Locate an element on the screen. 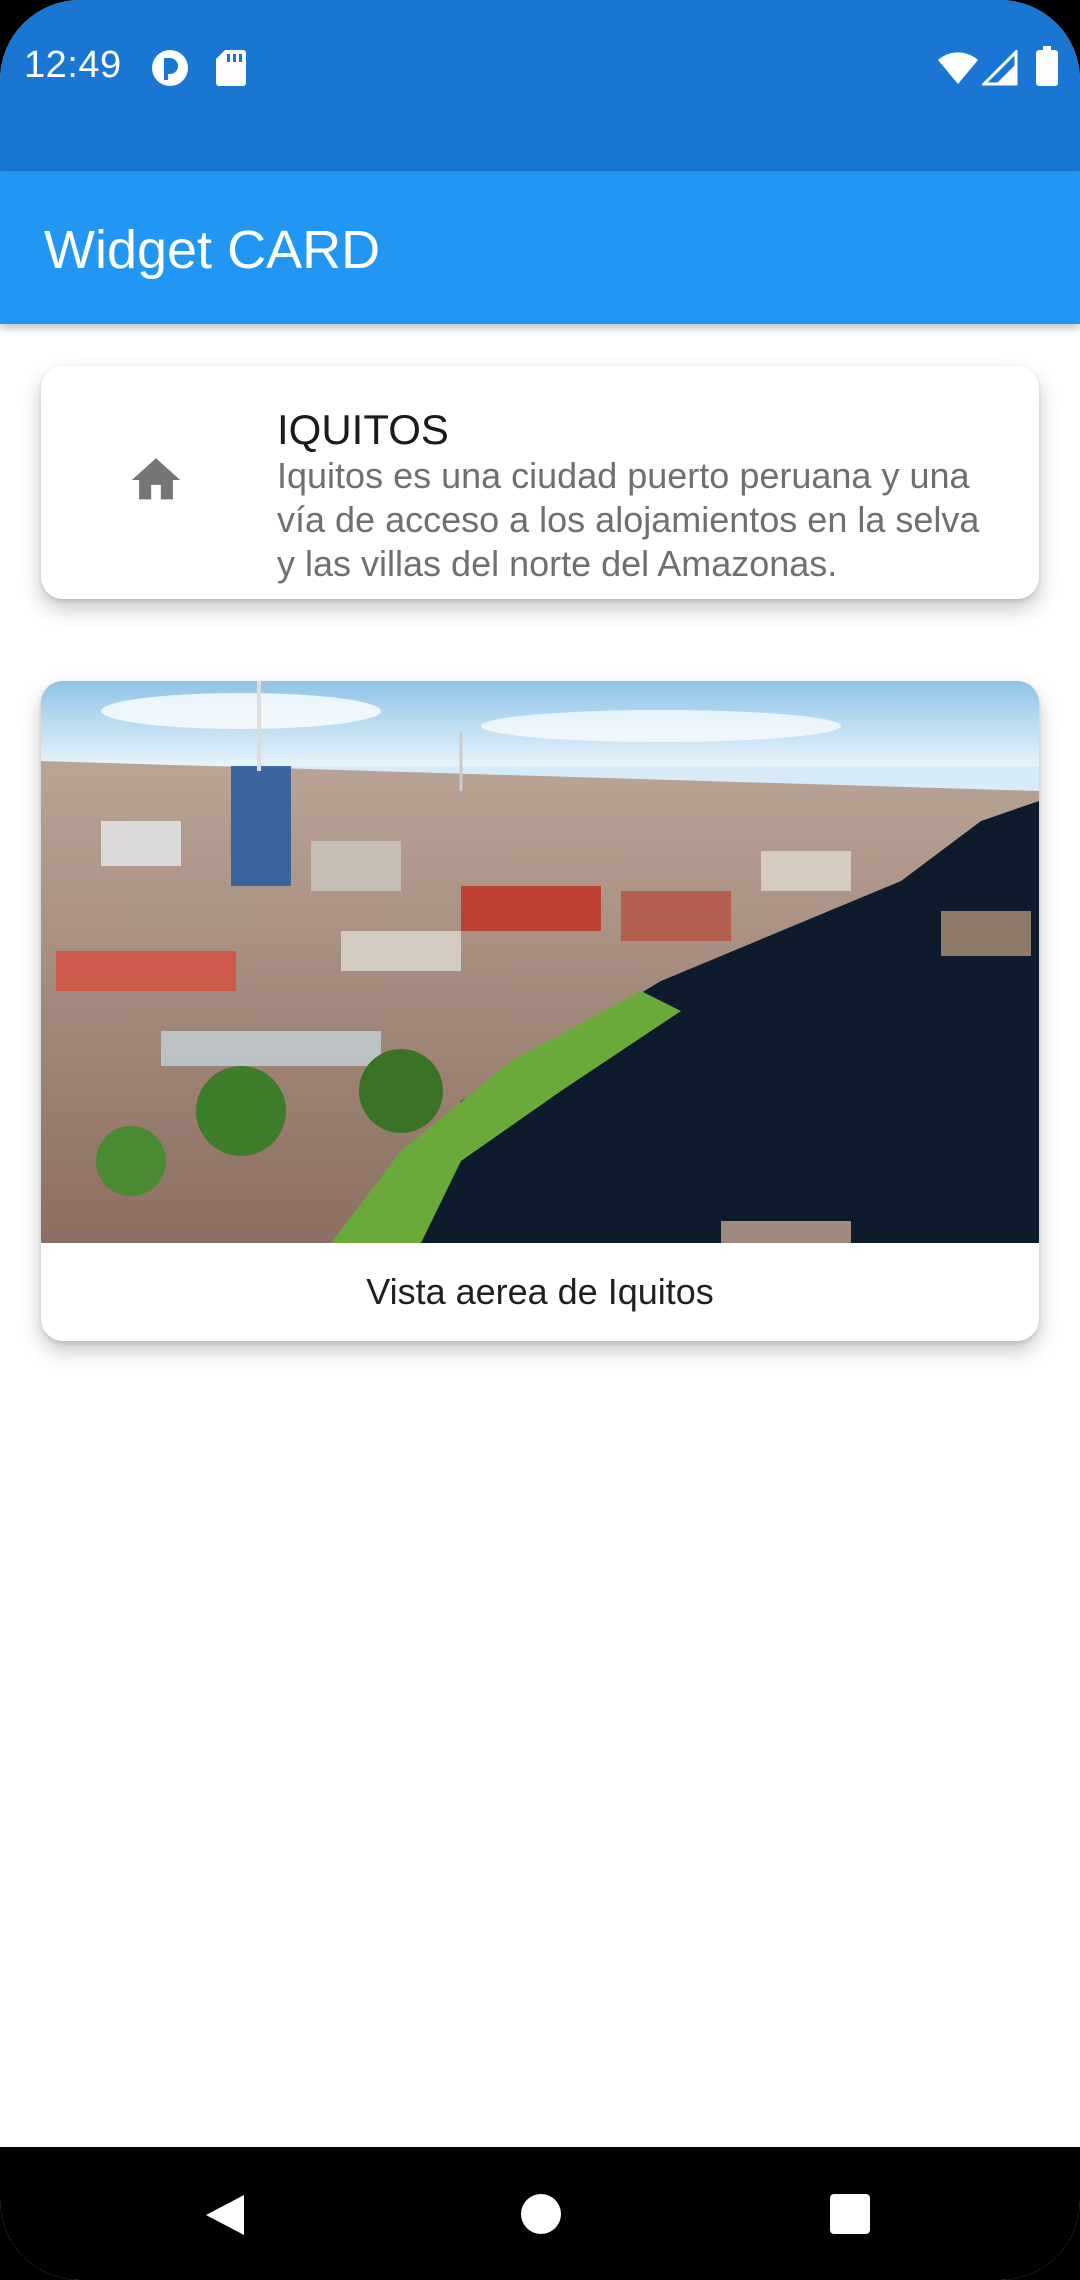 The image size is (1080, 2280). recents-square-icon is located at coordinates (850, 2216).